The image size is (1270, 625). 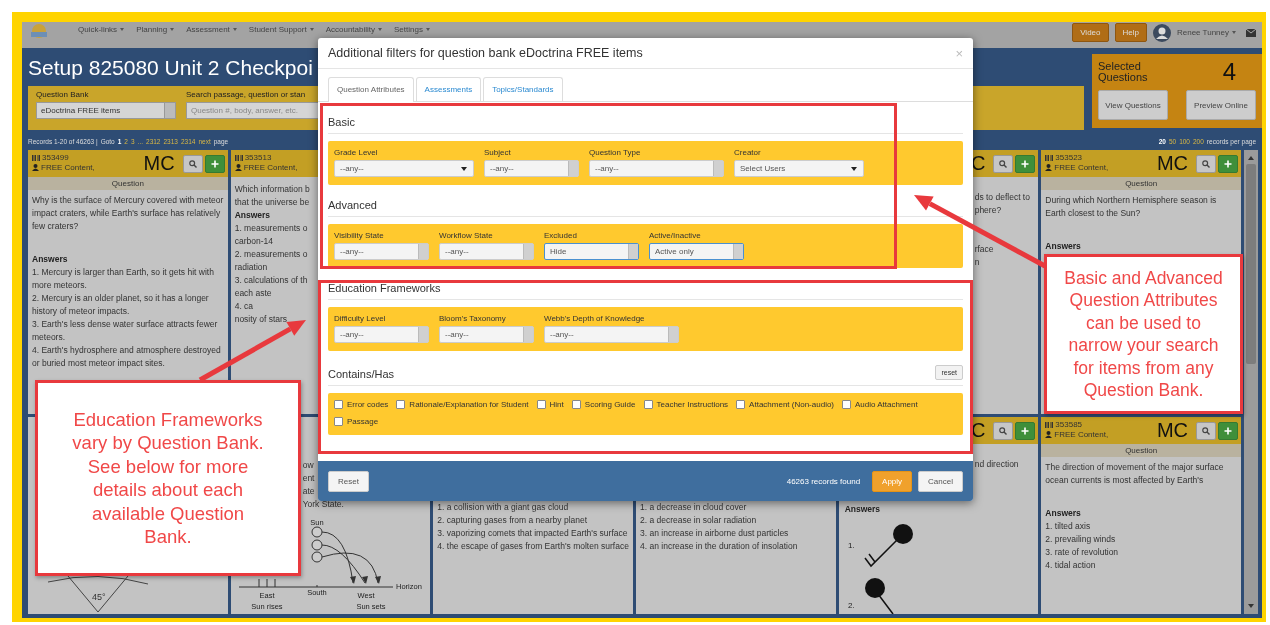 What do you see at coordinates (1221, 105) in the screenshot?
I see `panel-button: Preview Online` at bounding box center [1221, 105].